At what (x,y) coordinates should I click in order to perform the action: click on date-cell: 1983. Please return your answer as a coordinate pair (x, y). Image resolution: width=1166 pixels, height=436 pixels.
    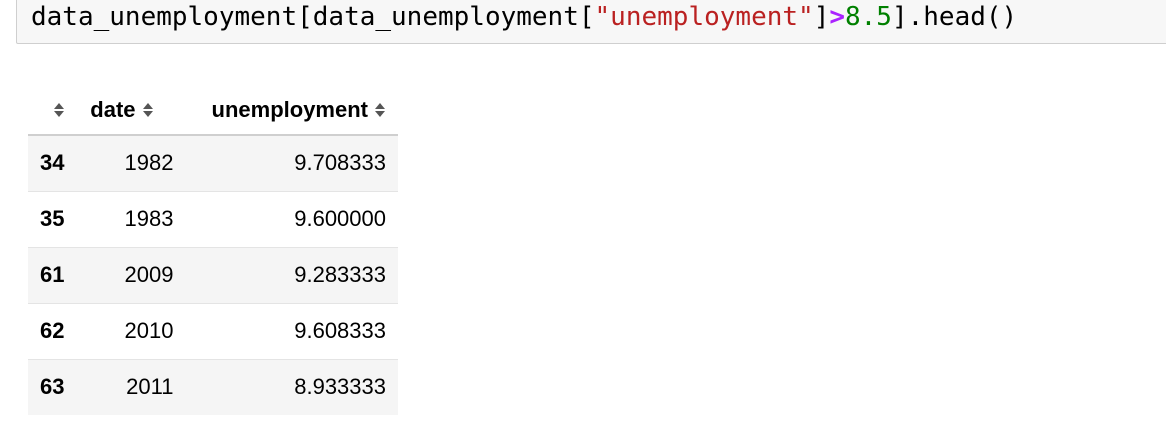
    Looking at the image, I should click on (149, 218).